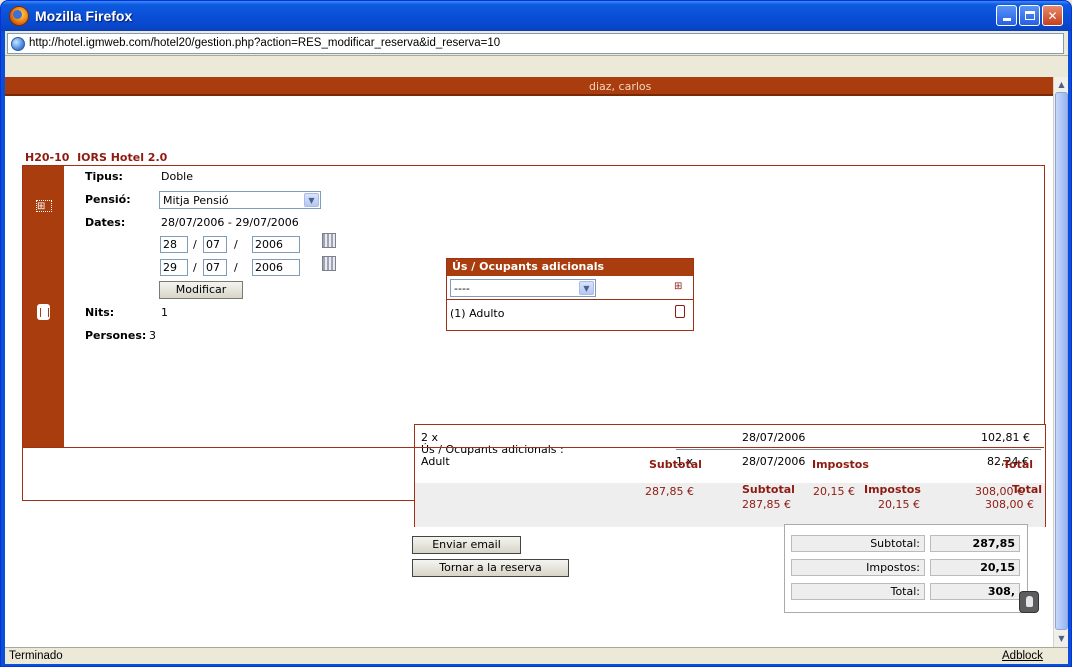 The image size is (1072, 667). What do you see at coordinates (104, 176) in the screenshot?
I see `tipus-label: Tipus:` at bounding box center [104, 176].